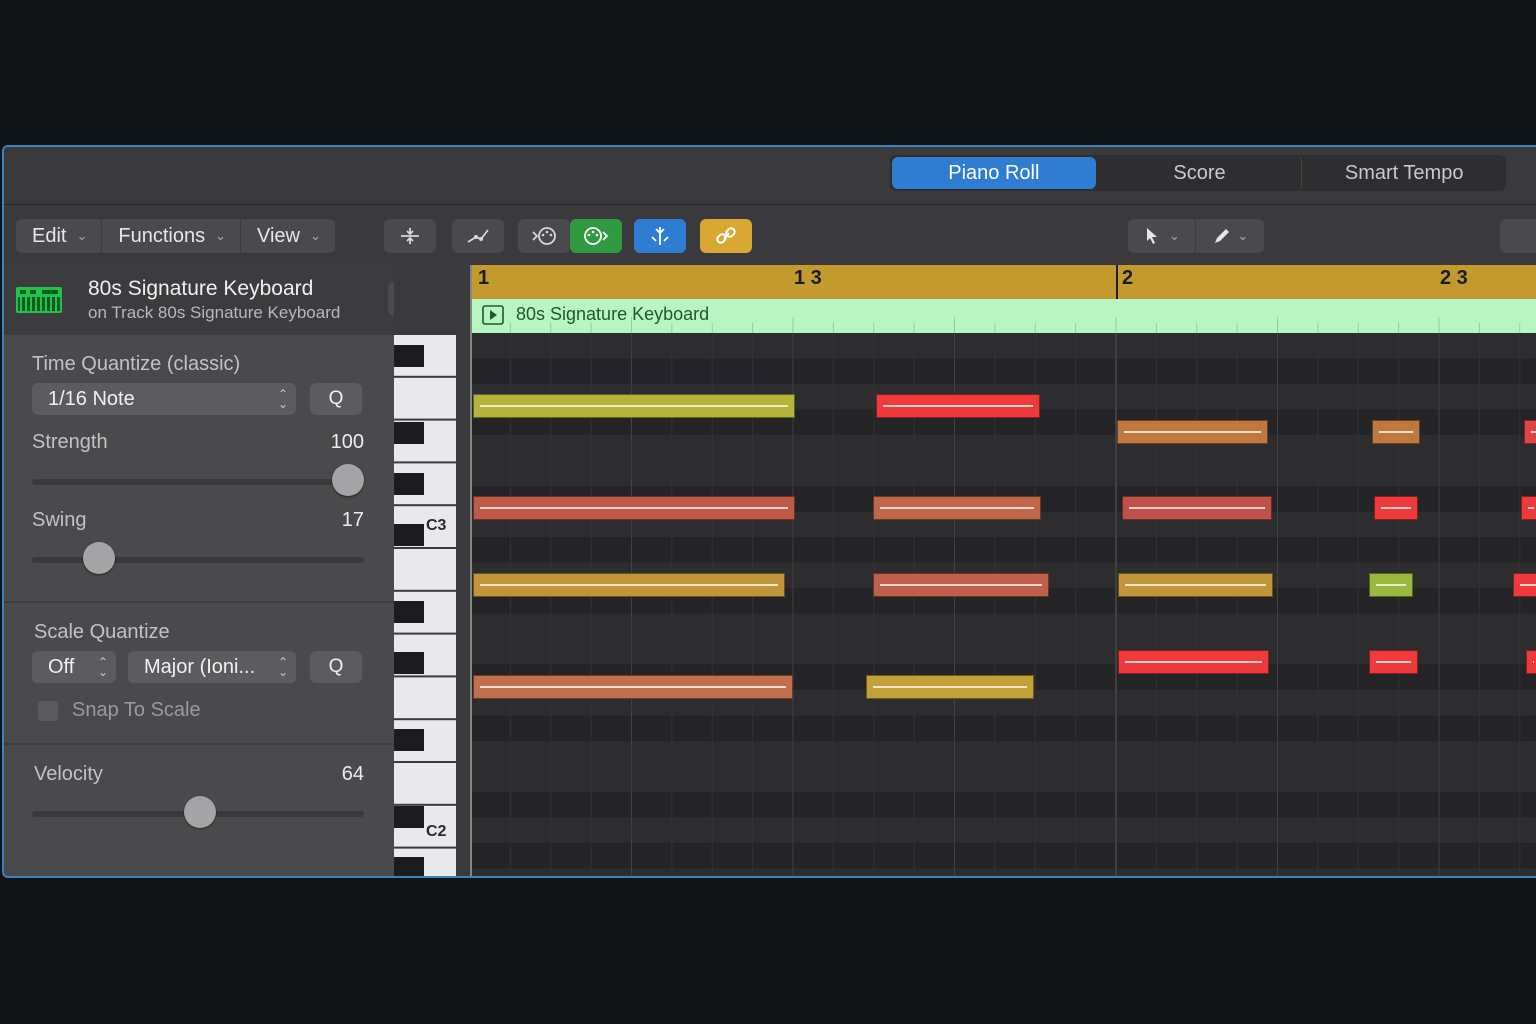 Image resolution: width=1536 pixels, height=1024 pixels. I want to click on velocity-slider-knob, so click(200, 812).